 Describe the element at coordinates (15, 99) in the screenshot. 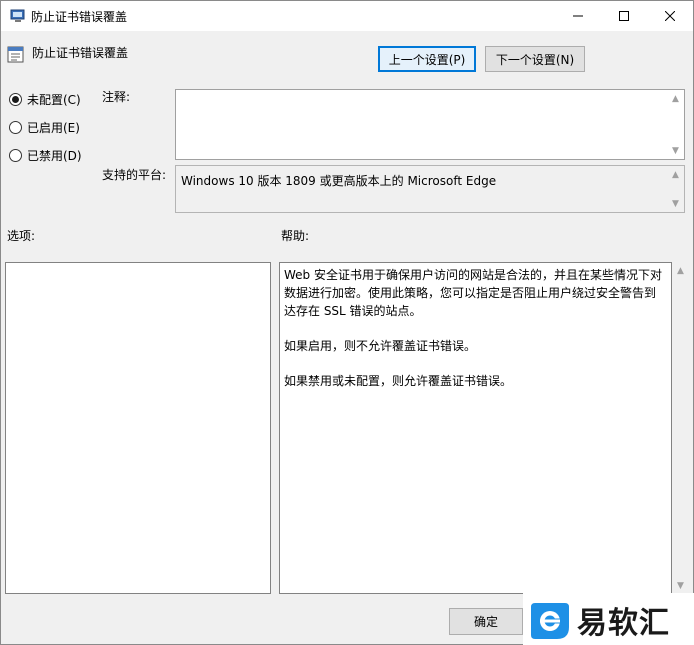

I see `radio-button-checked` at that location.